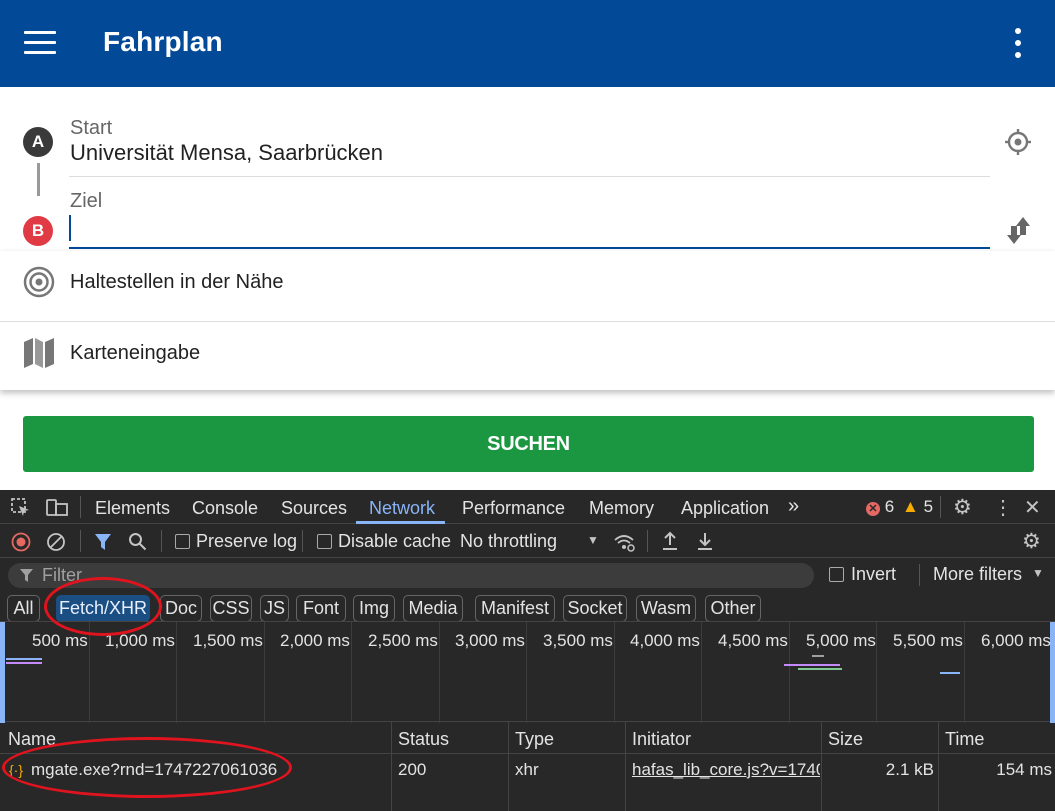 The image size is (1055, 811). I want to click on timeline-left-handle, so click(2, 672).